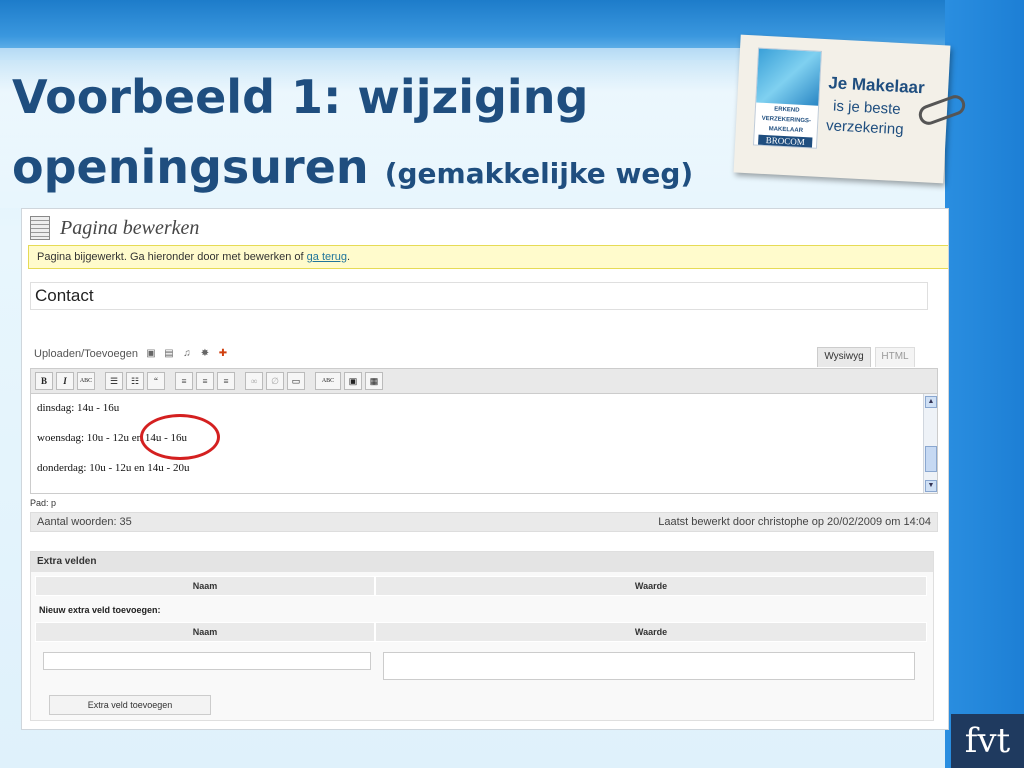 This screenshot has height=768, width=1024. I want to click on editor-toolbar: B I ABC ☰ ☷ “ ≡ ≡ ≡ ∞ ∅ ▭ ABC ▣ ▦, so click(484, 381).